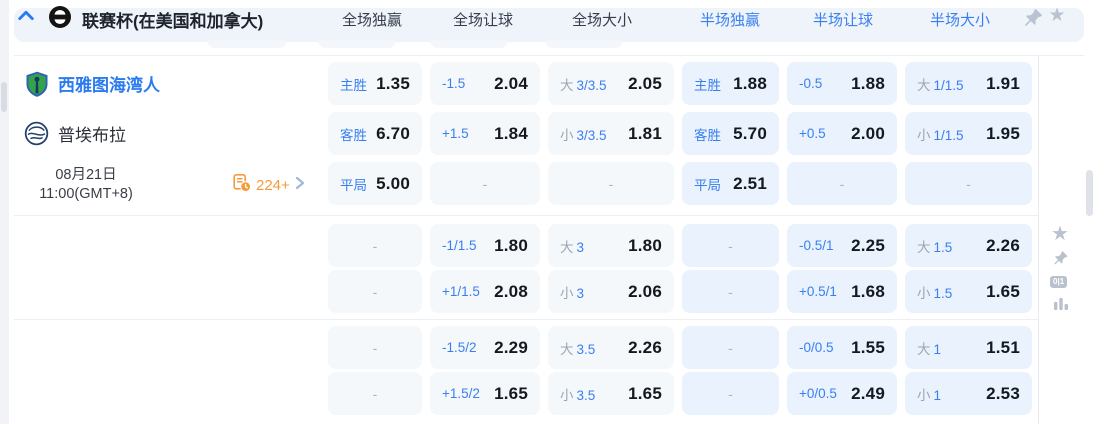  I want to click on odds-cell: 主胜 1.35, so click(375, 83).